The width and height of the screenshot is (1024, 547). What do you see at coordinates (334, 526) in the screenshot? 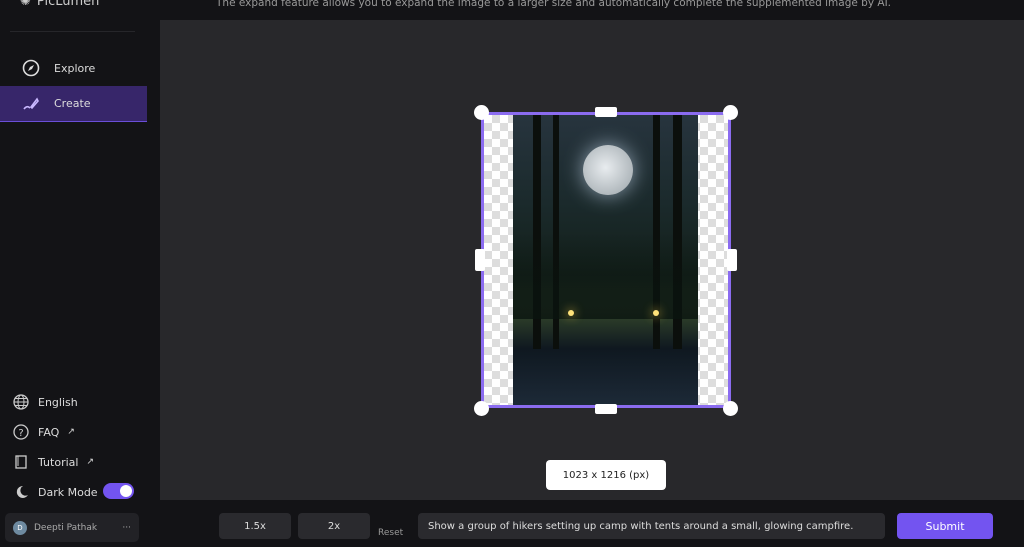
I see `scale-2x-button: 2x` at bounding box center [334, 526].